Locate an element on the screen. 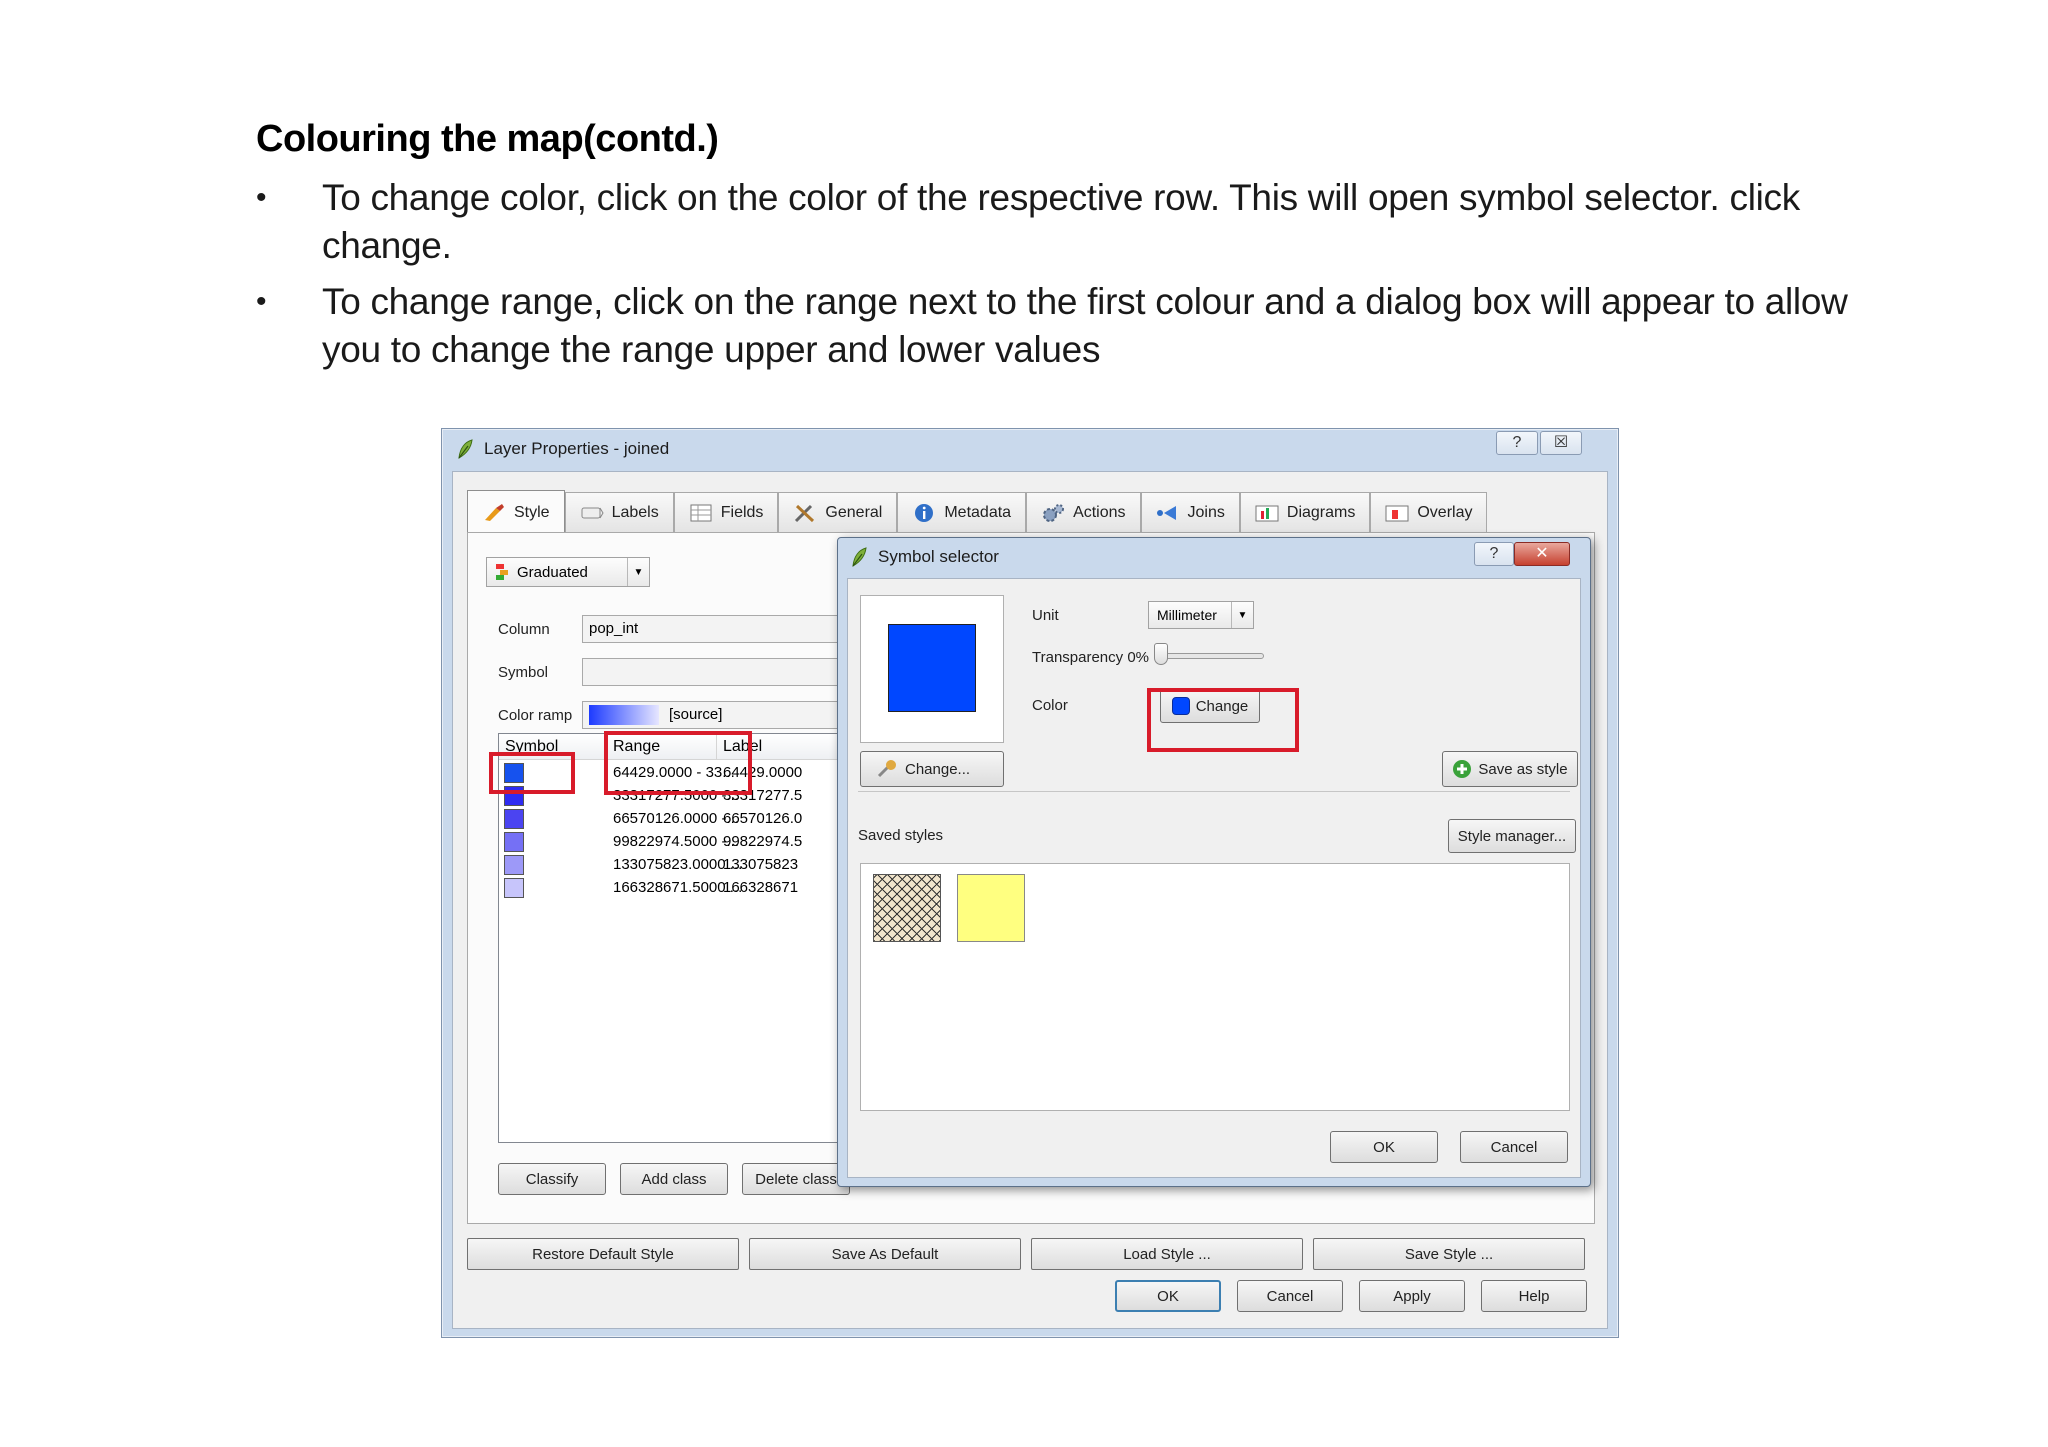  class-label: 33317277.5 is located at coordinates (762, 795).